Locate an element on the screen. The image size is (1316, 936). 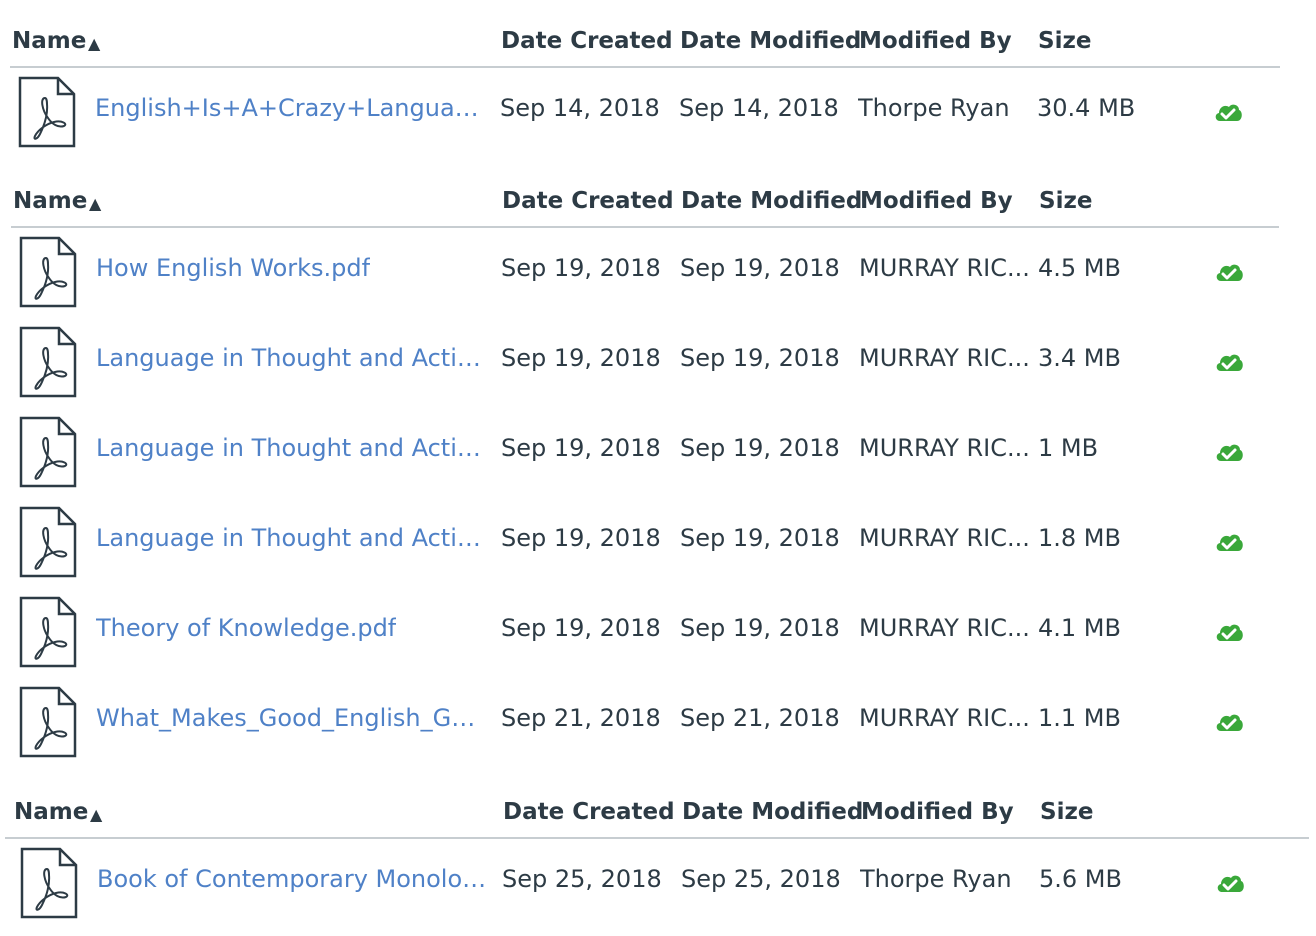
file-size: 4.5 MB is located at coordinates (1079, 268).